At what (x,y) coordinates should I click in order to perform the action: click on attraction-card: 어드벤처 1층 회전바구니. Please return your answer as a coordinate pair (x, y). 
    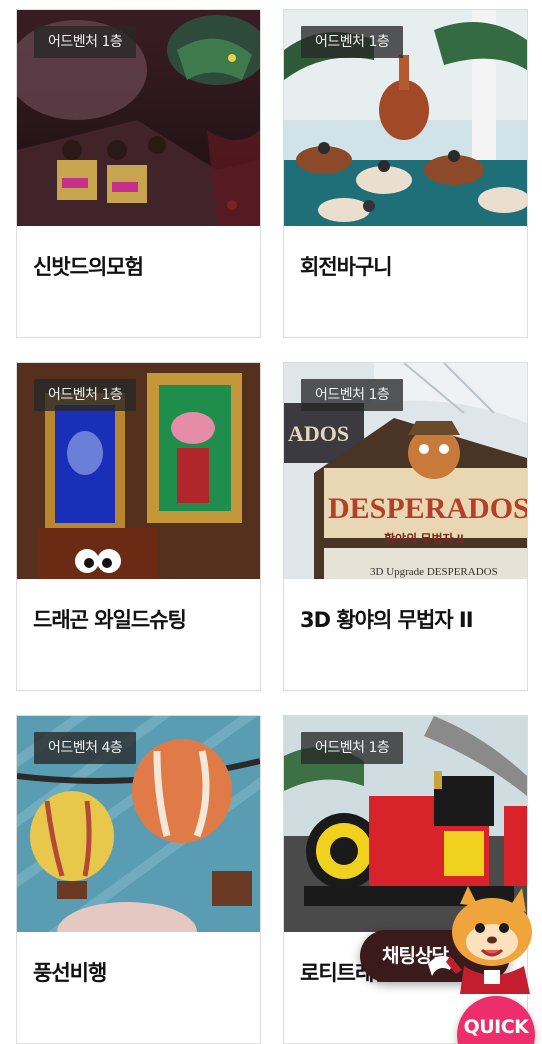
    Looking at the image, I should click on (405, 173).